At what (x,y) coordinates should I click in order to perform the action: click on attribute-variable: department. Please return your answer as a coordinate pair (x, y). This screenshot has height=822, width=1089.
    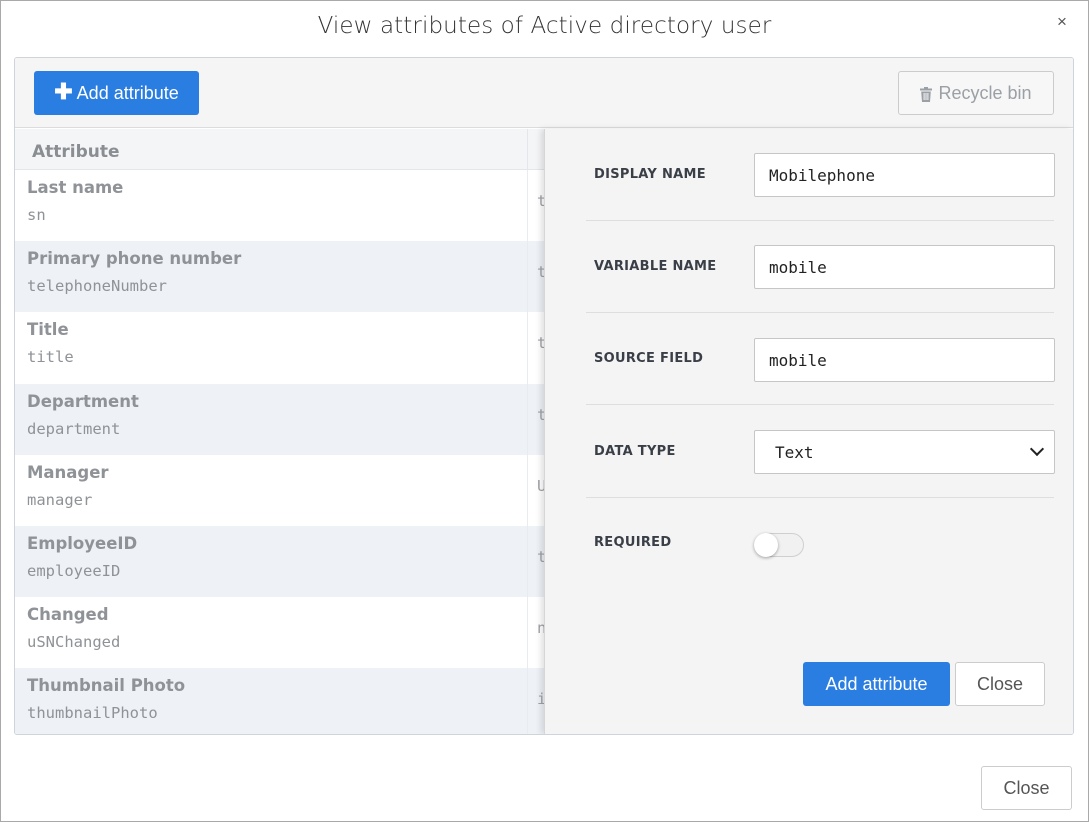
    Looking at the image, I should click on (74, 428).